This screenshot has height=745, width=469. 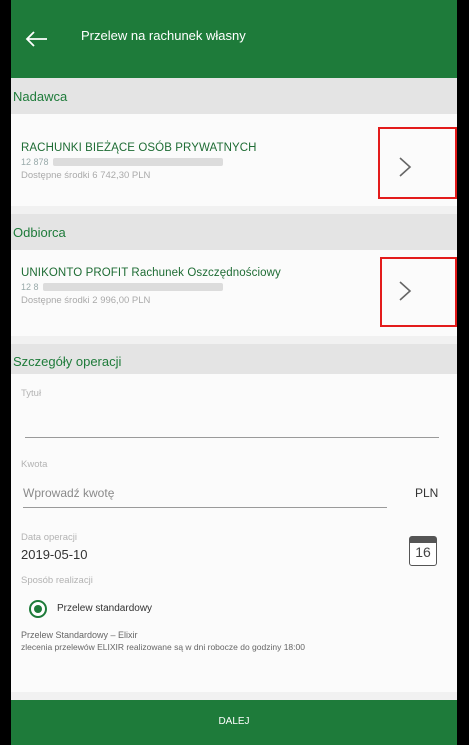 What do you see at coordinates (427, 493) in the screenshot?
I see `currency-label: PLN` at bounding box center [427, 493].